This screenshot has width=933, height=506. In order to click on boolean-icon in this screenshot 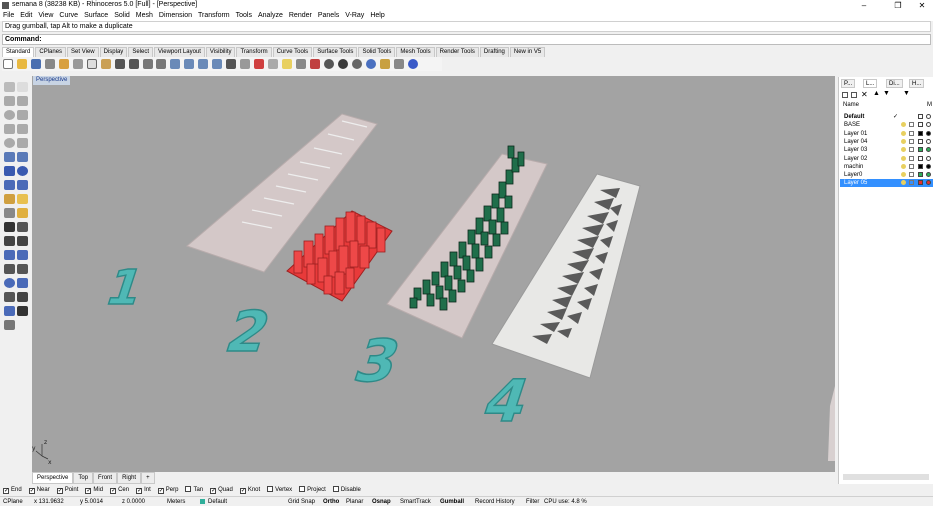, I will do `click(22, 185)`.